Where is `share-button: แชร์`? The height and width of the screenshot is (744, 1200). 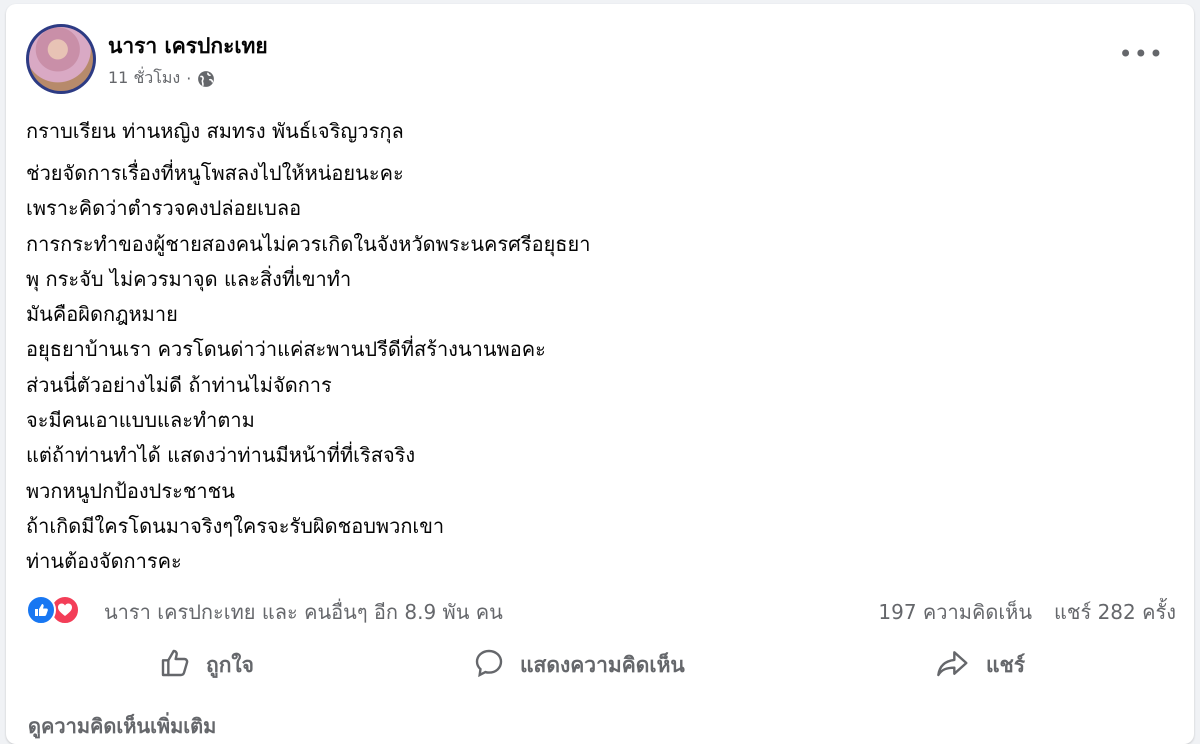
share-button: แชร์ is located at coordinates (979, 665).